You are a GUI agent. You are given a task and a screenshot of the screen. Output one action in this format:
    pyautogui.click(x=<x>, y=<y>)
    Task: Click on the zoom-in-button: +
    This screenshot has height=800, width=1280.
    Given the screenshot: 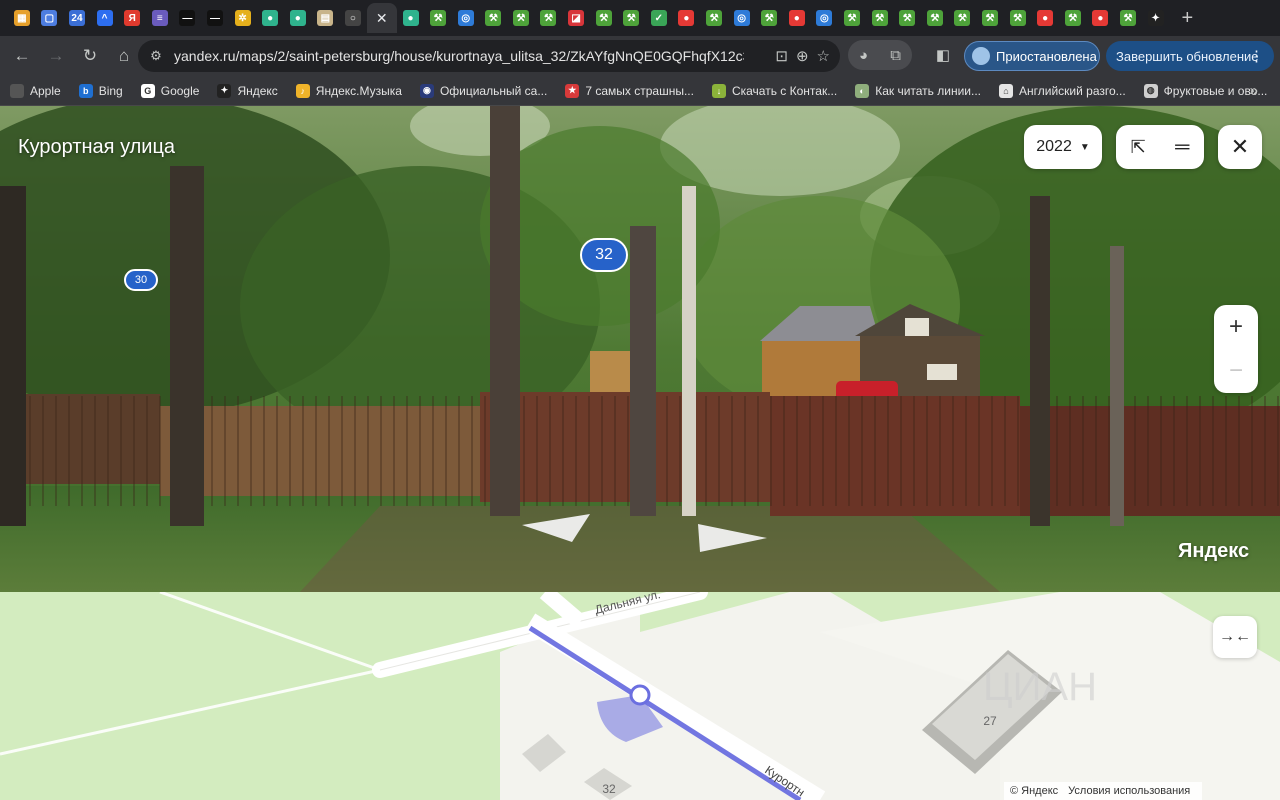 What is the action you would take?
    pyautogui.click(x=1236, y=327)
    